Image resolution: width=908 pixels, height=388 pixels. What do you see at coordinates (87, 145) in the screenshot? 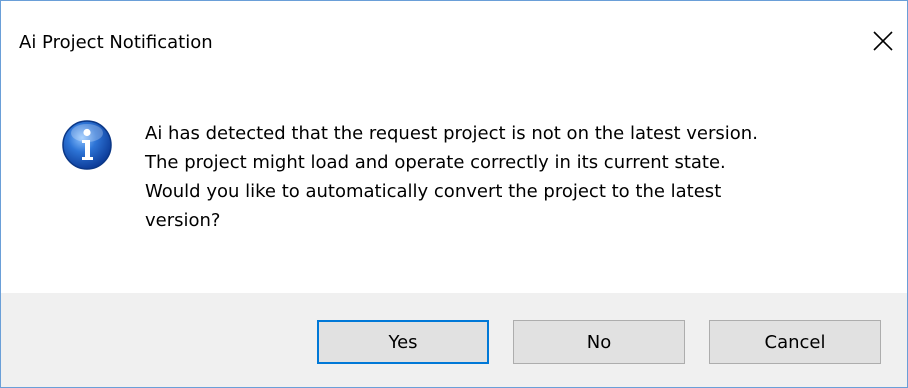
I see `info-icon` at bounding box center [87, 145].